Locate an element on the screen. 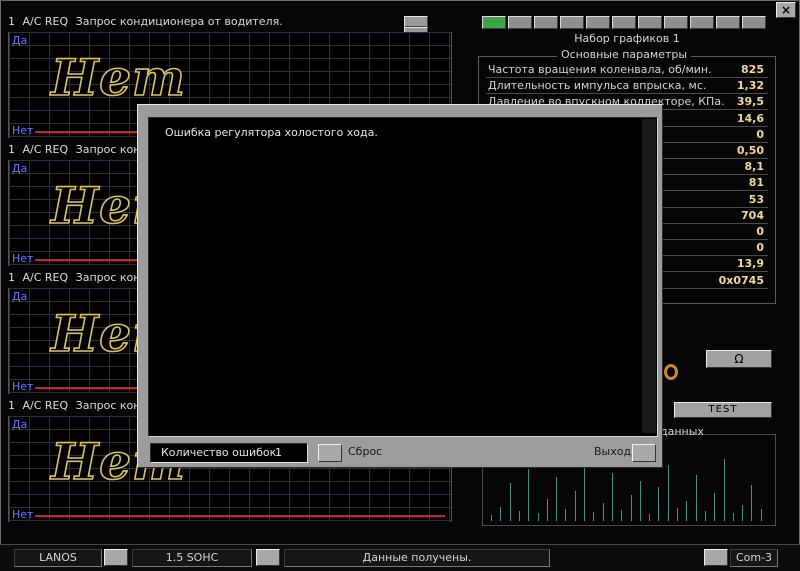  omega-icon: Ω is located at coordinates (739, 359).